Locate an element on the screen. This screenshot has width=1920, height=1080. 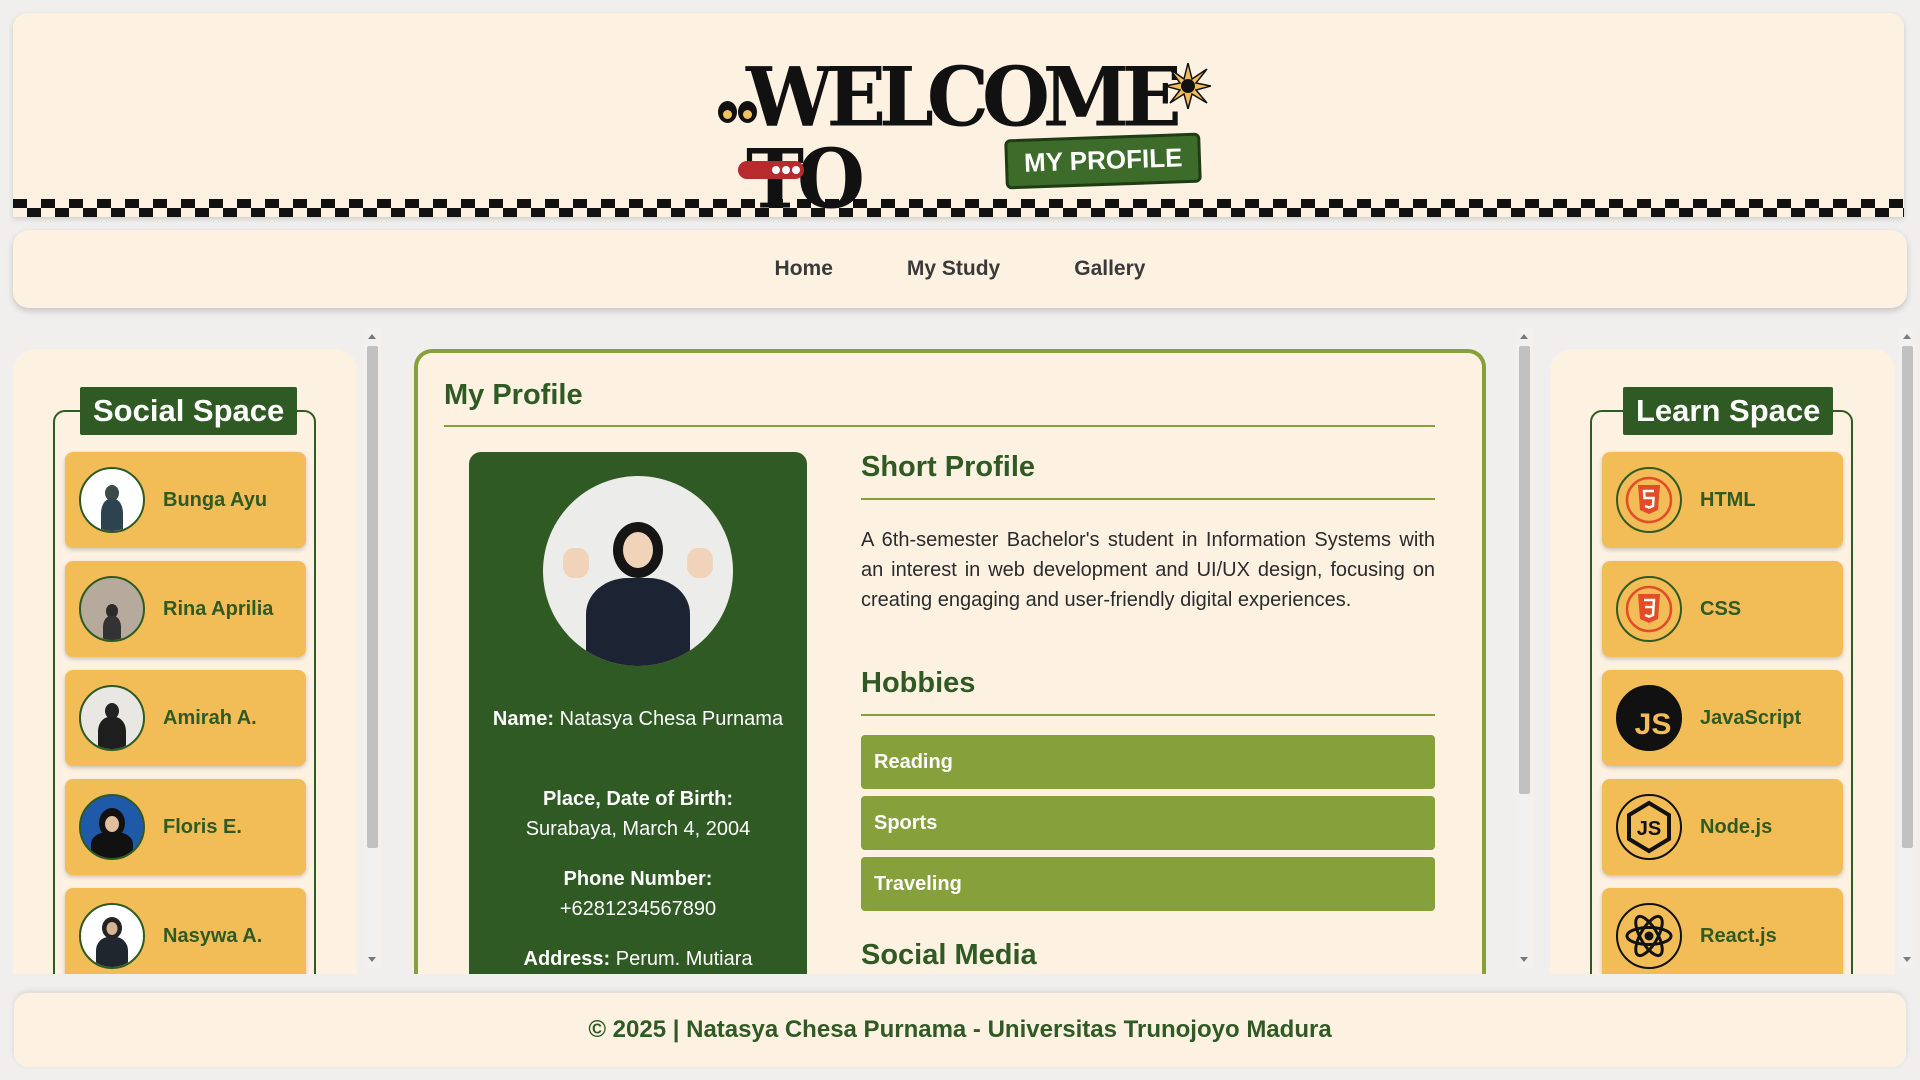
friend-name: Nasywa A. is located at coordinates (213, 935).